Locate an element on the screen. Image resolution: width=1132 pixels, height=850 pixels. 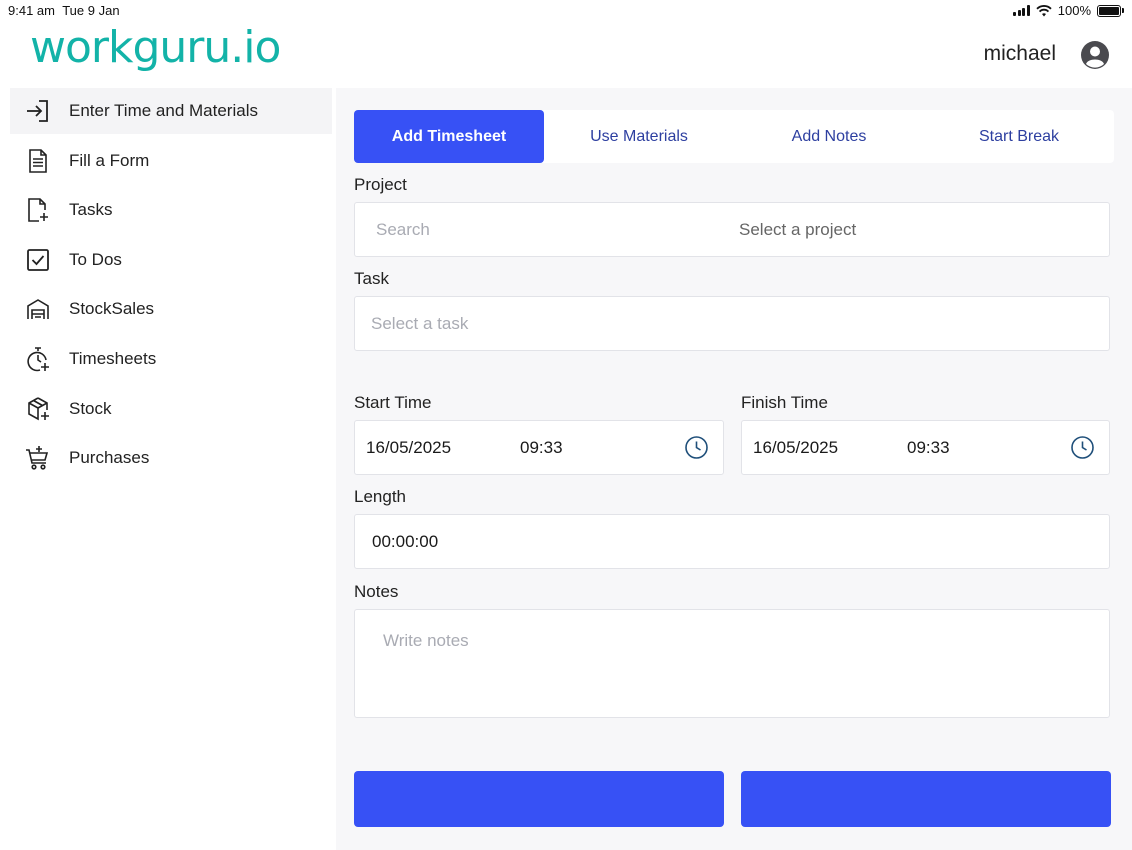
status-right: 100% is located at coordinates (1068, 10).